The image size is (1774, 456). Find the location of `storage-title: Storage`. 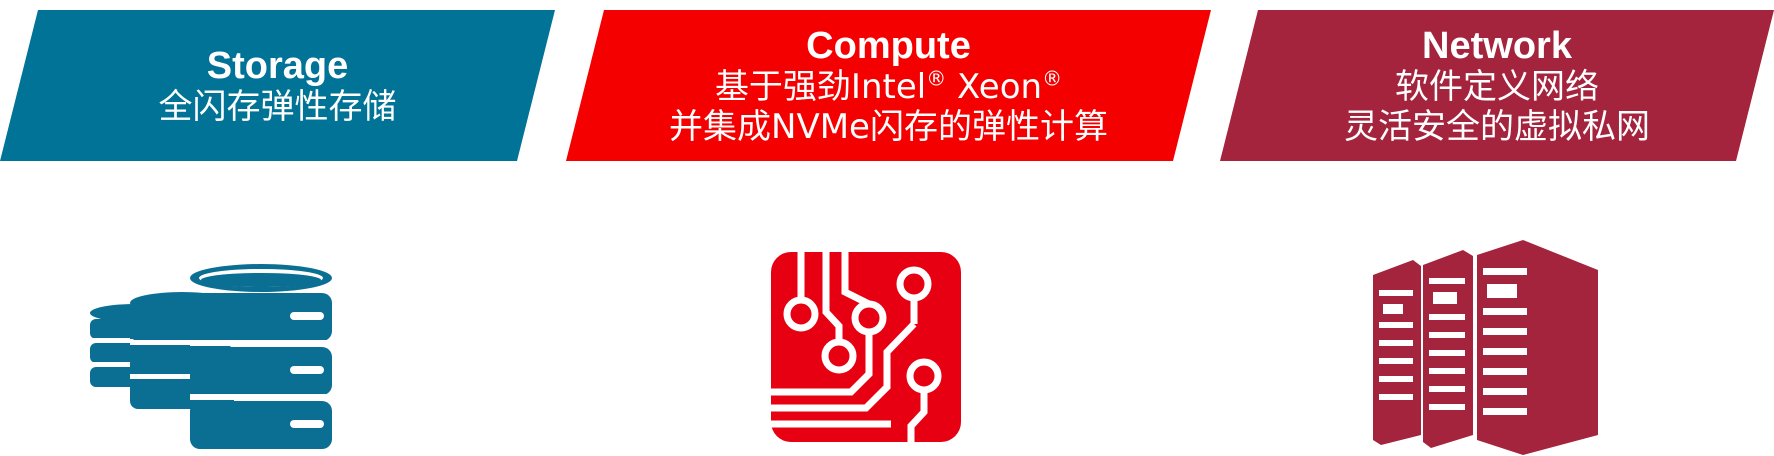

storage-title: Storage is located at coordinates (277, 65).